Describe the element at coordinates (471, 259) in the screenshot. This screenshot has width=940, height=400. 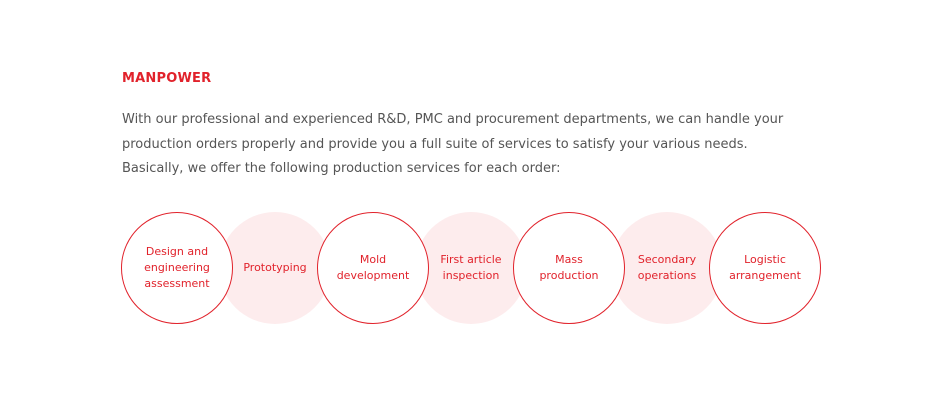
I see `service-label-line: First article` at that location.